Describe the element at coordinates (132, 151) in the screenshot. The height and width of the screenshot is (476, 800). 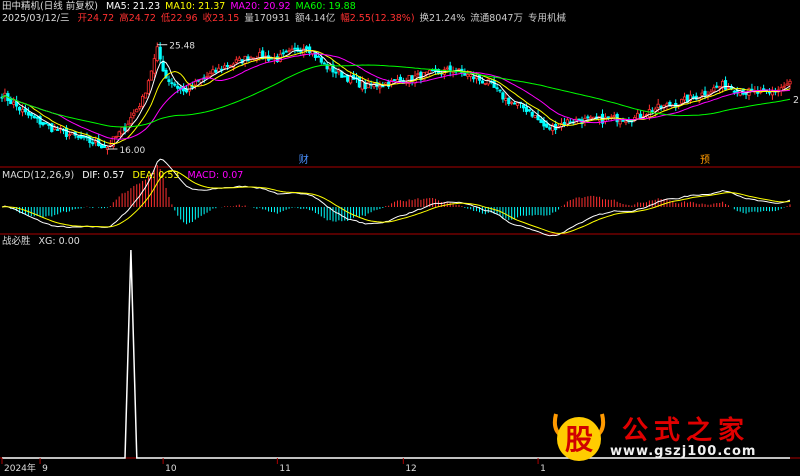
I see `price-annotation-1: 16.00` at that location.